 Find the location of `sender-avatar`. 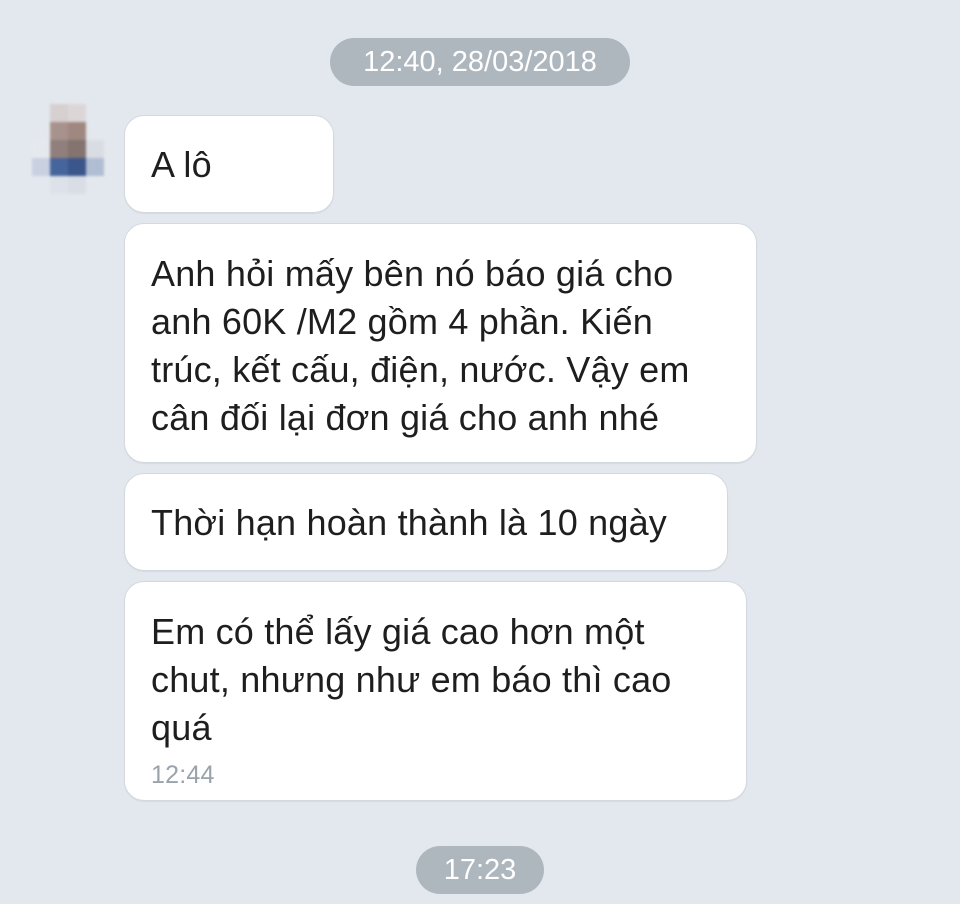

sender-avatar is located at coordinates (68, 150).